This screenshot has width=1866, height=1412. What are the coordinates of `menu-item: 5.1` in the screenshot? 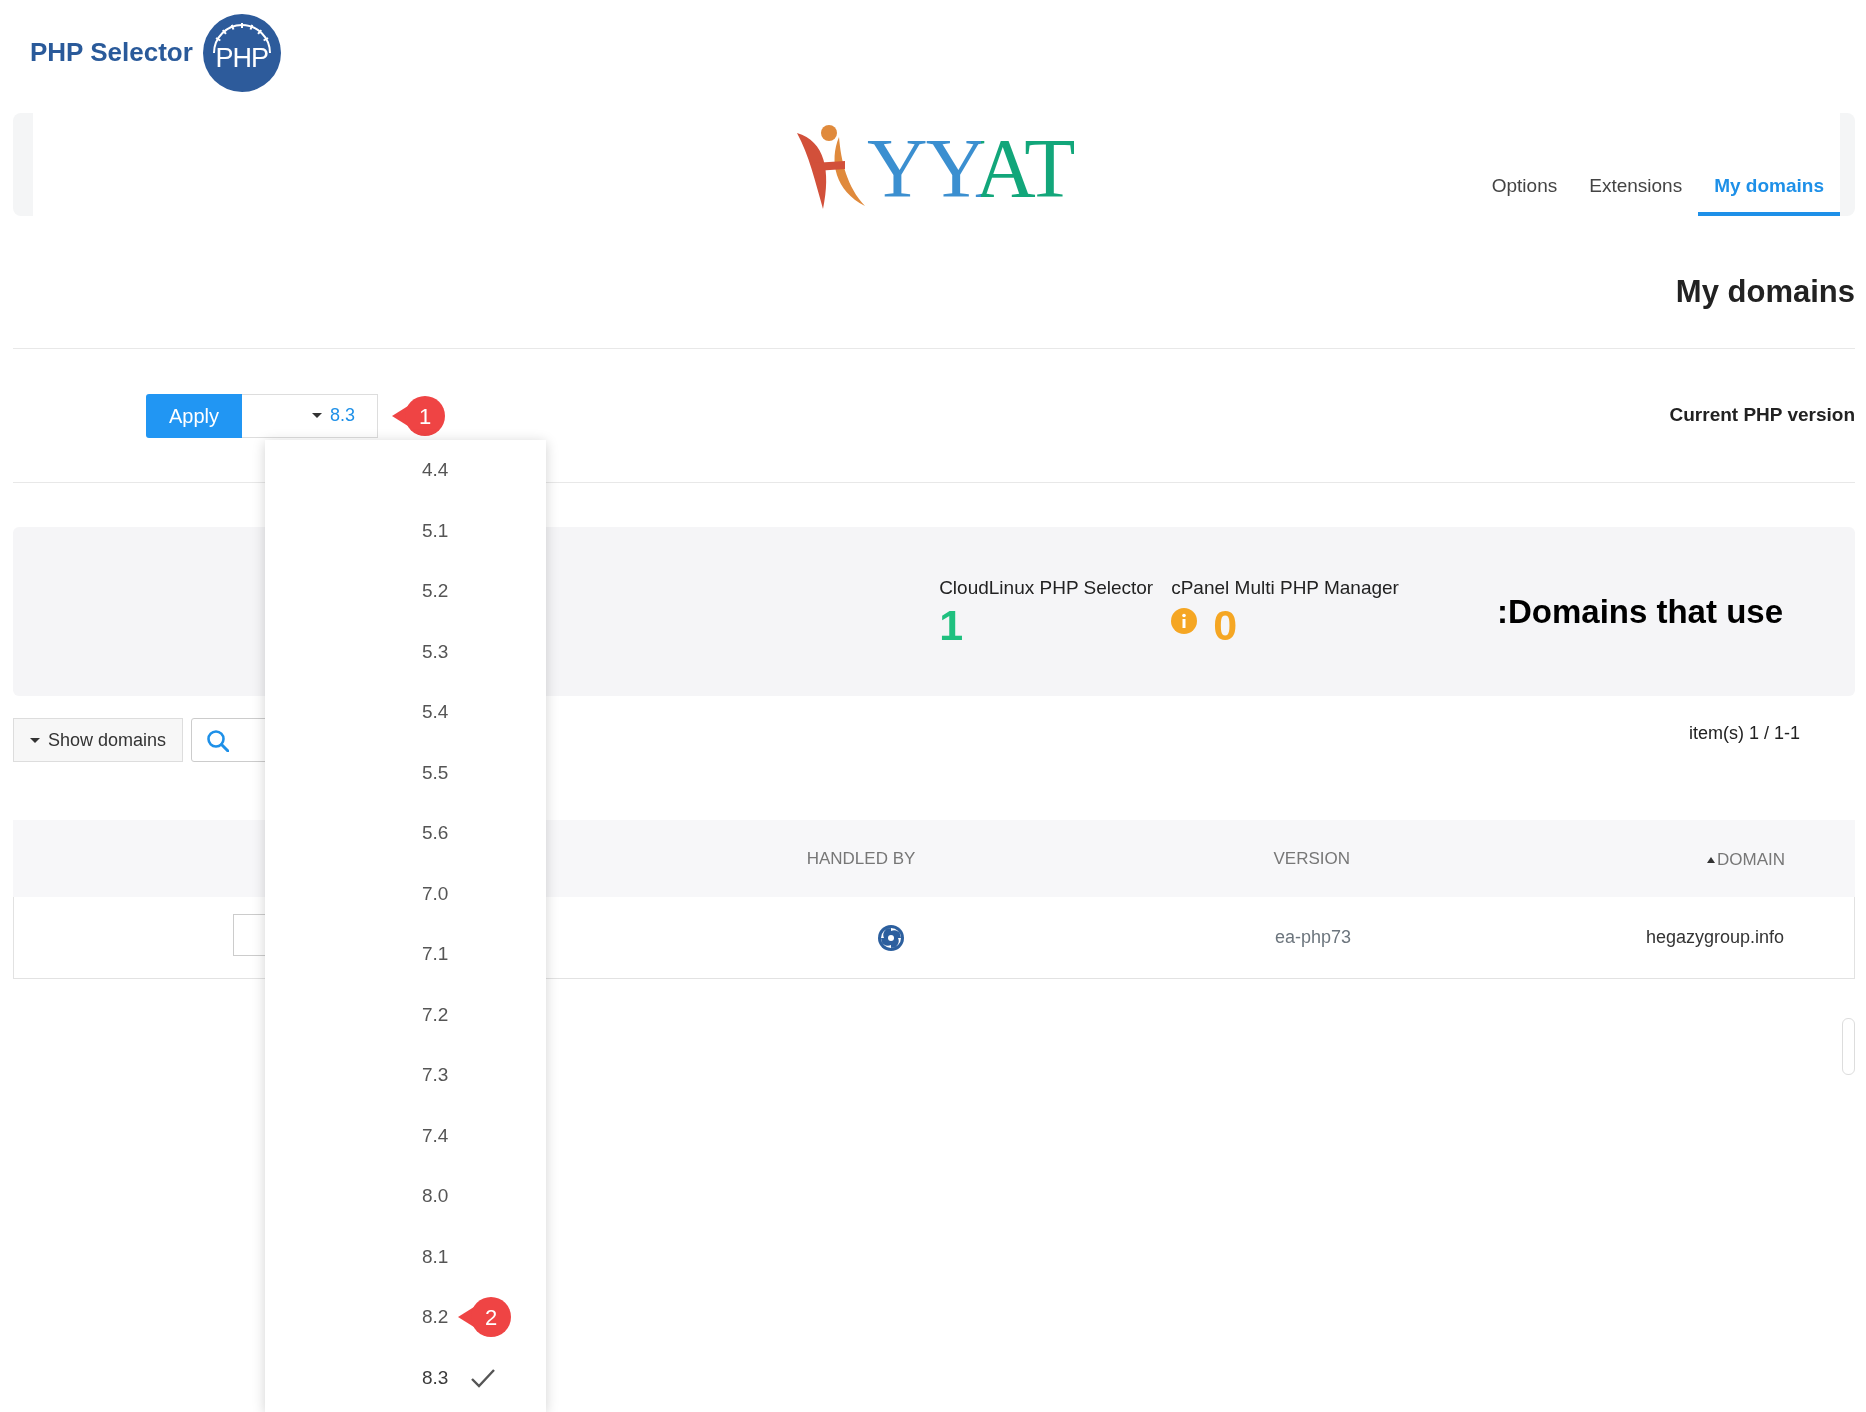 It's located at (405, 530).